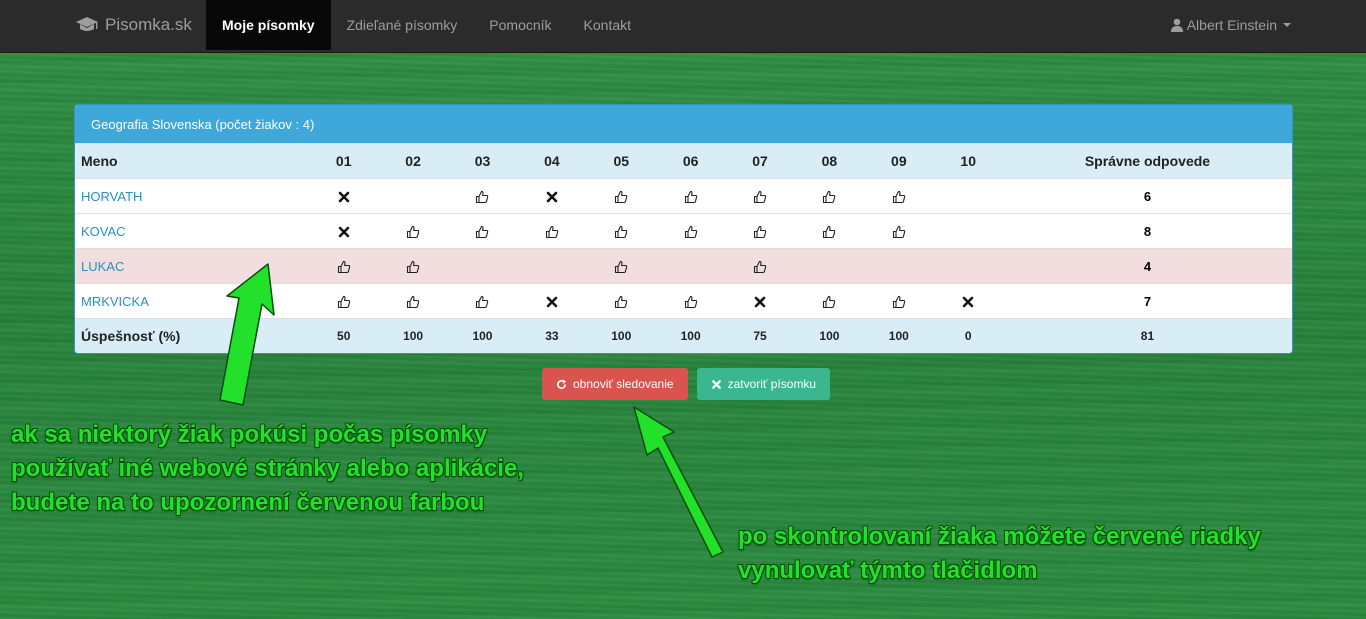  I want to click on arrow-to-refresh-button, so click(678, 482).